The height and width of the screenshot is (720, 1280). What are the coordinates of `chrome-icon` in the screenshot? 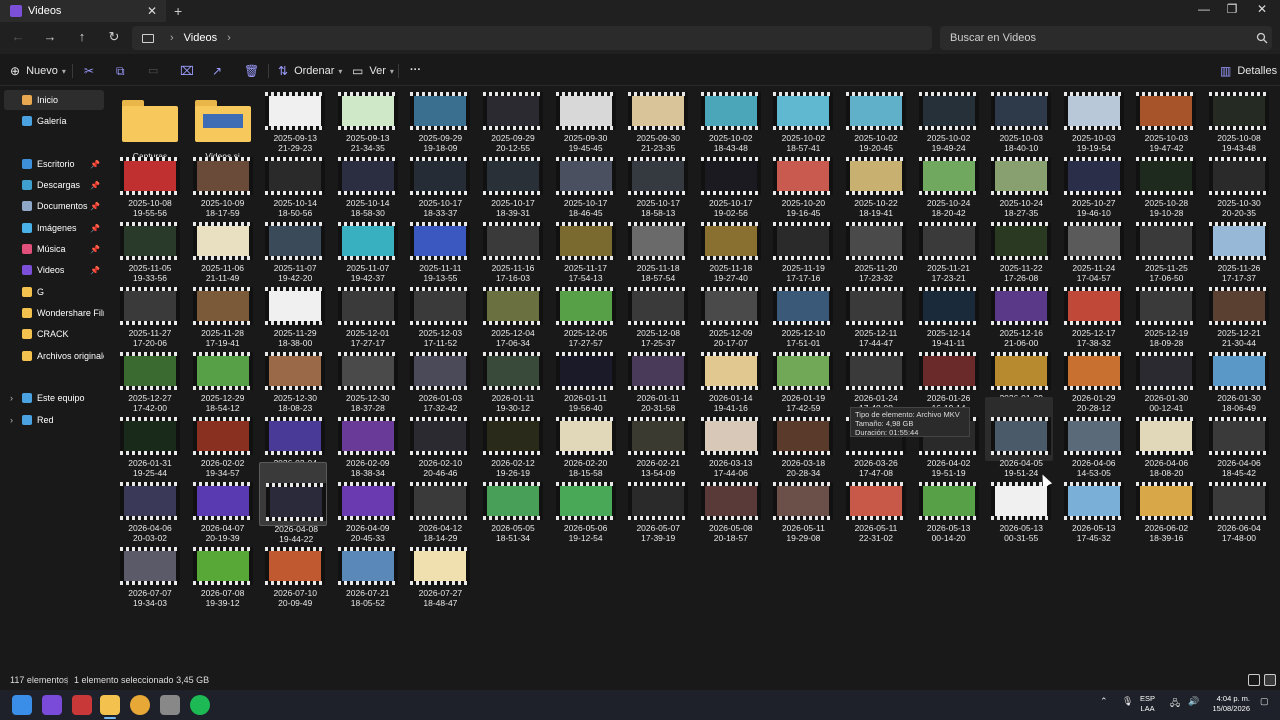 It's located at (140, 705).